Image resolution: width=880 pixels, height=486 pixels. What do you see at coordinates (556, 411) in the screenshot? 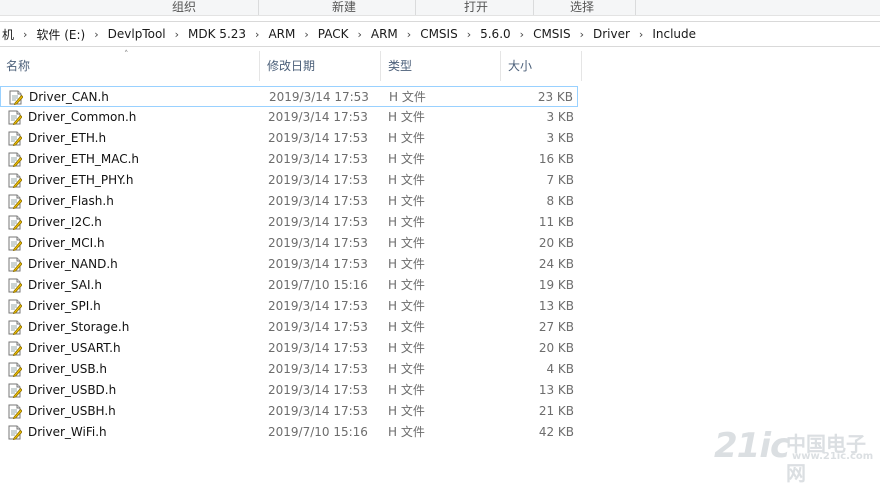
I see `file-size: 21 KB` at bounding box center [556, 411].